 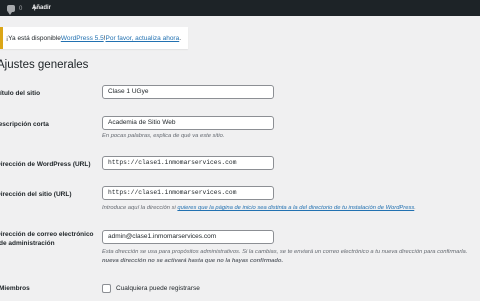 I want to click on tagline-input: Academia de Sitio Web, so click(x=188, y=123).